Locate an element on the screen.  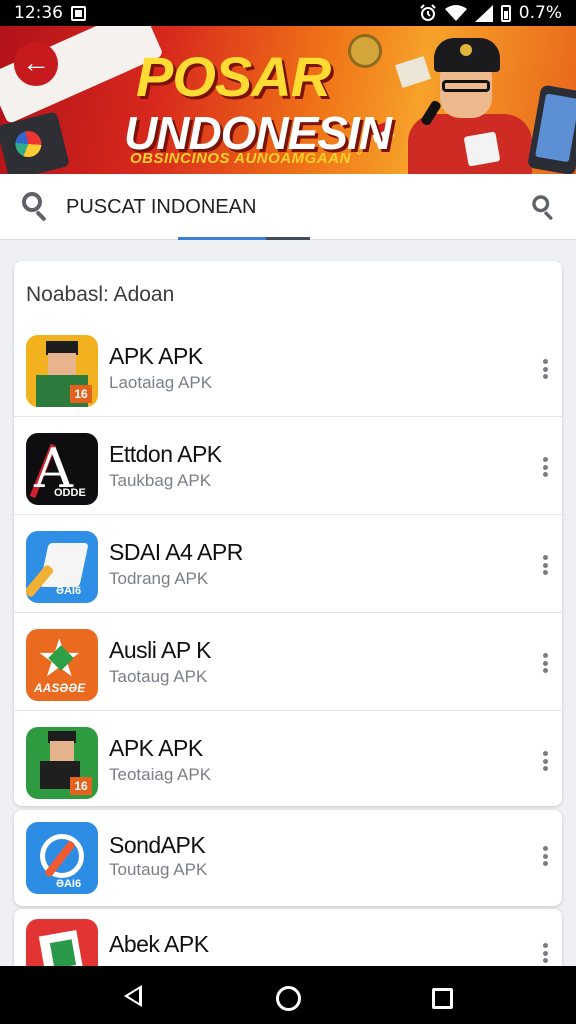
paint-brush-icon: ƏAI6 is located at coordinates (62, 567).